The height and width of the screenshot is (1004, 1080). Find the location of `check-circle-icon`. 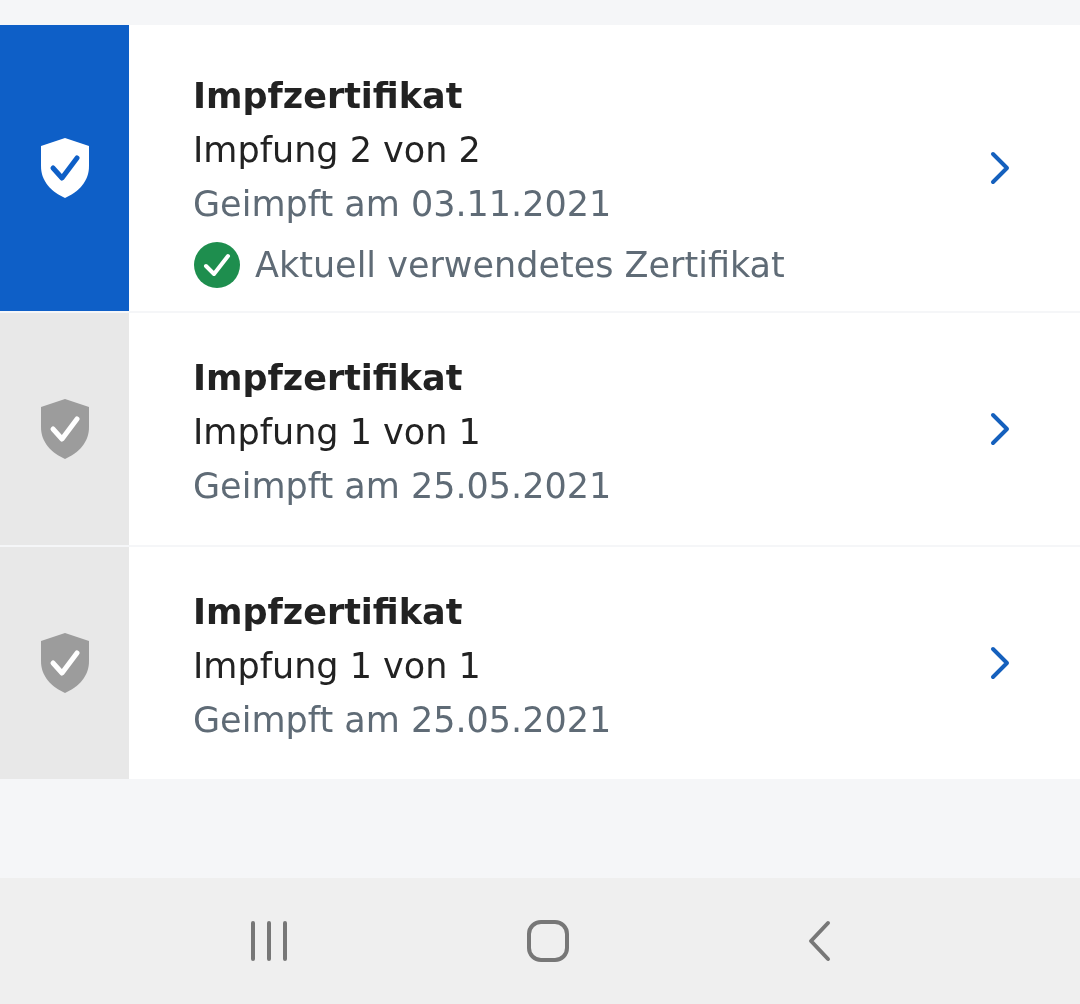

check-circle-icon is located at coordinates (217, 265).